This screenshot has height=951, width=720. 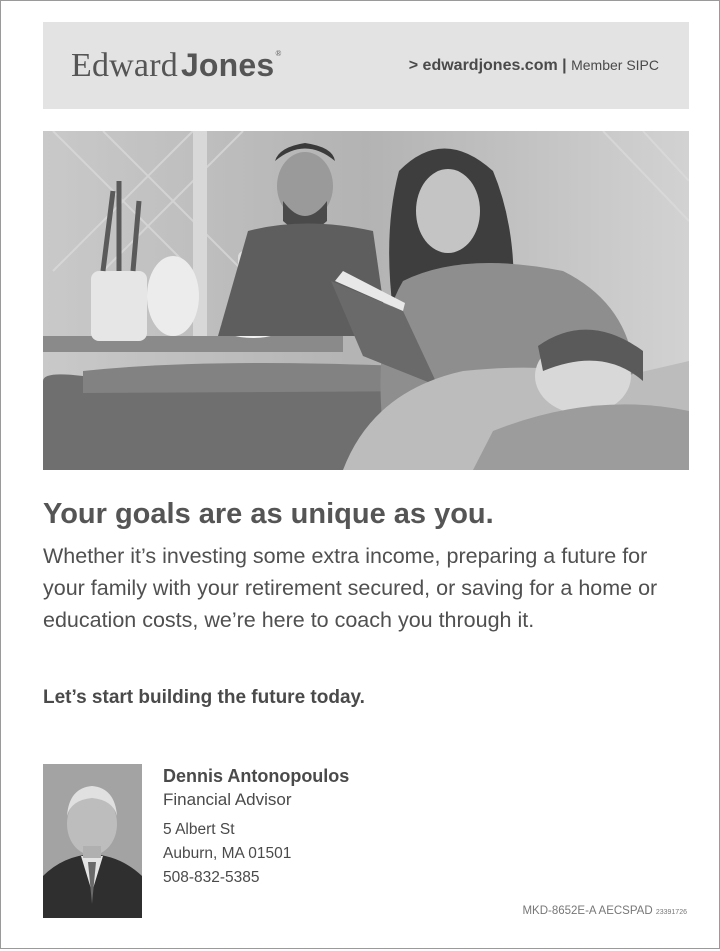 I want to click on ad-code: MKD-8652E-A AECSPAD 23391726, so click(x=604, y=911).